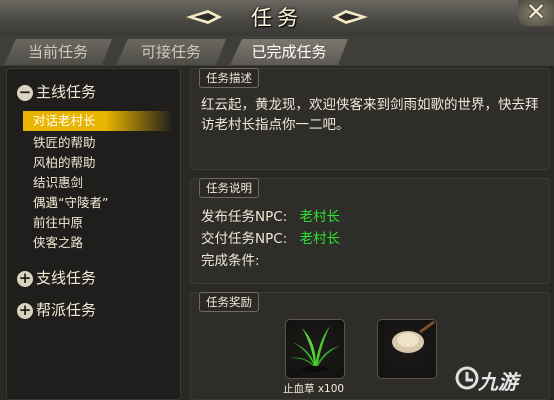 The width and height of the screenshot is (554, 400). Describe the element at coordinates (244, 239) in the screenshot. I see `submit-npc-label: 交付任务NPC:` at that location.